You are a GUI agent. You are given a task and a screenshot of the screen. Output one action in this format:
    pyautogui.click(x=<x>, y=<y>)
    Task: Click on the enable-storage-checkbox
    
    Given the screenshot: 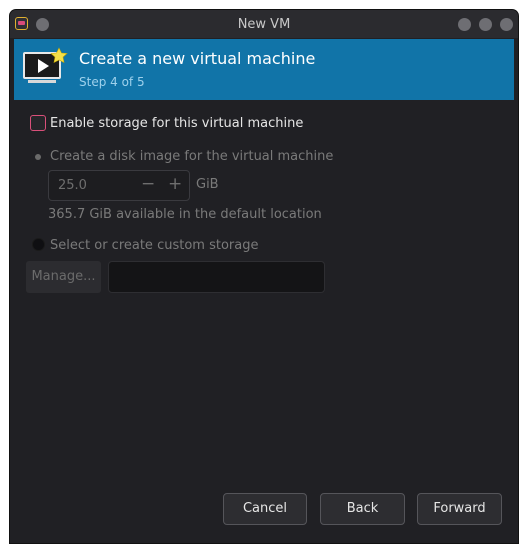 What is the action you would take?
    pyautogui.click(x=38, y=123)
    